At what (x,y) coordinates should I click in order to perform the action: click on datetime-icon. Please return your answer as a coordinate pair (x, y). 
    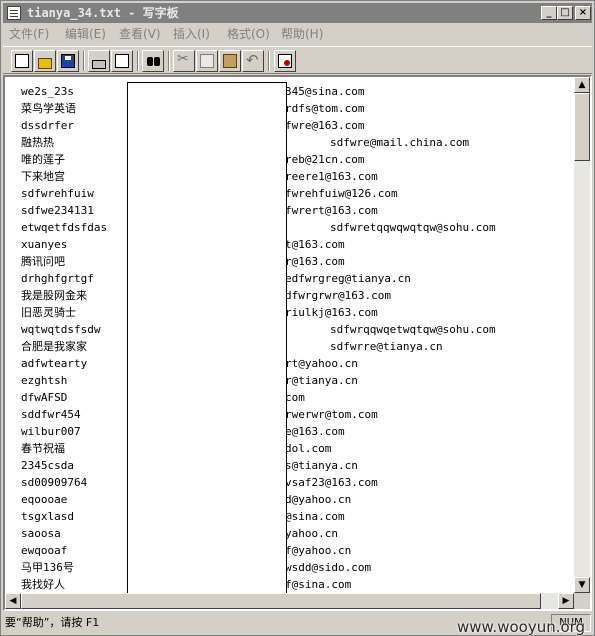
    Looking at the image, I should click on (285, 61).